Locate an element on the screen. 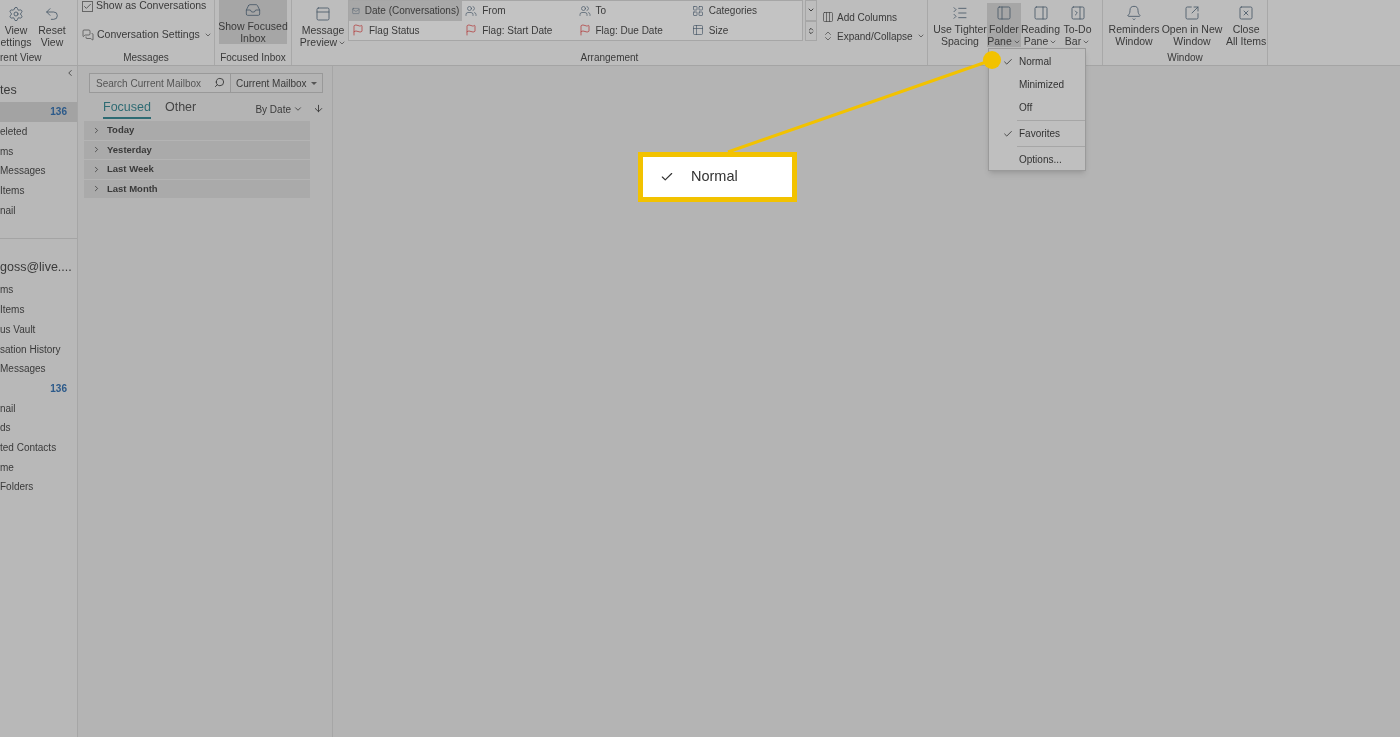 The image size is (1400, 737). check-icon is located at coordinates (87, 6).